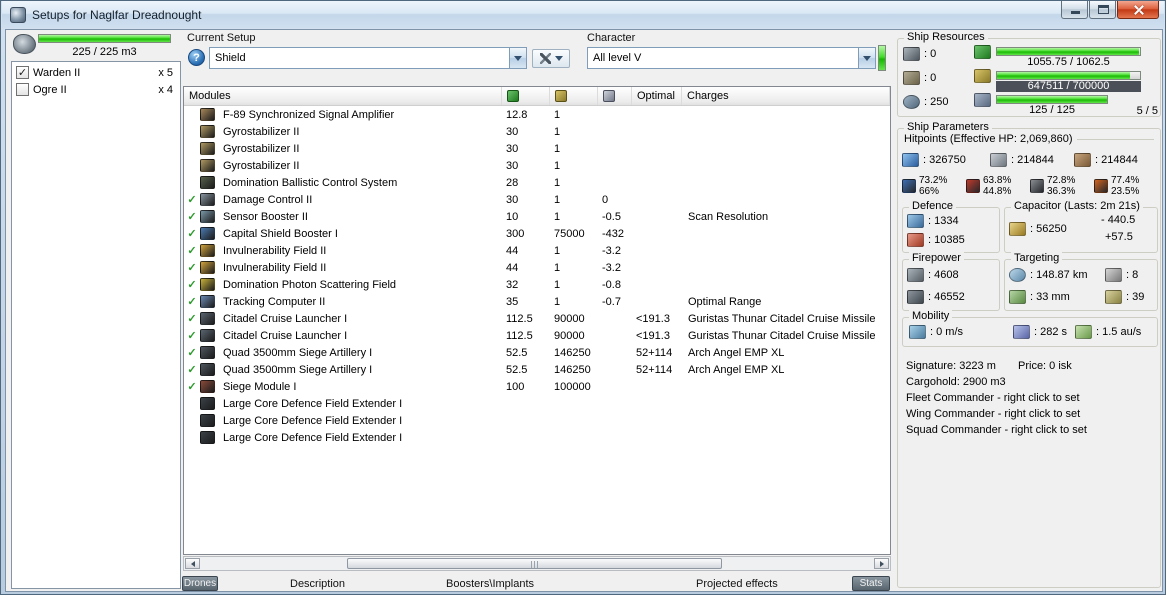 This screenshot has height=595, width=1166. I want to click on drone-list-item: Ogre II x 4, so click(96, 89).